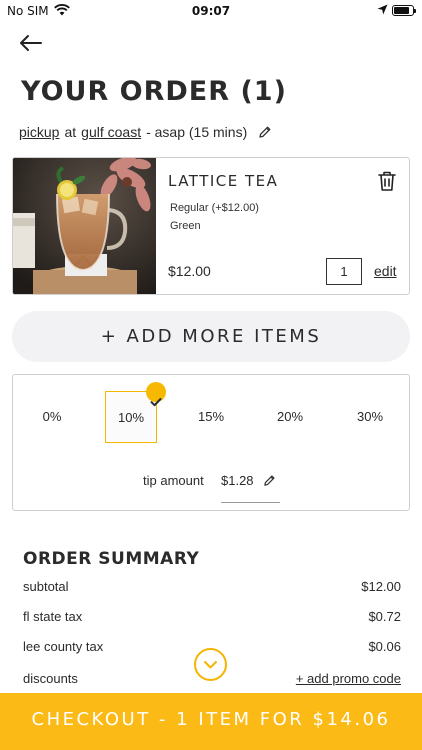 This screenshot has width=422, height=750. I want to click on battery-icon, so click(404, 10).